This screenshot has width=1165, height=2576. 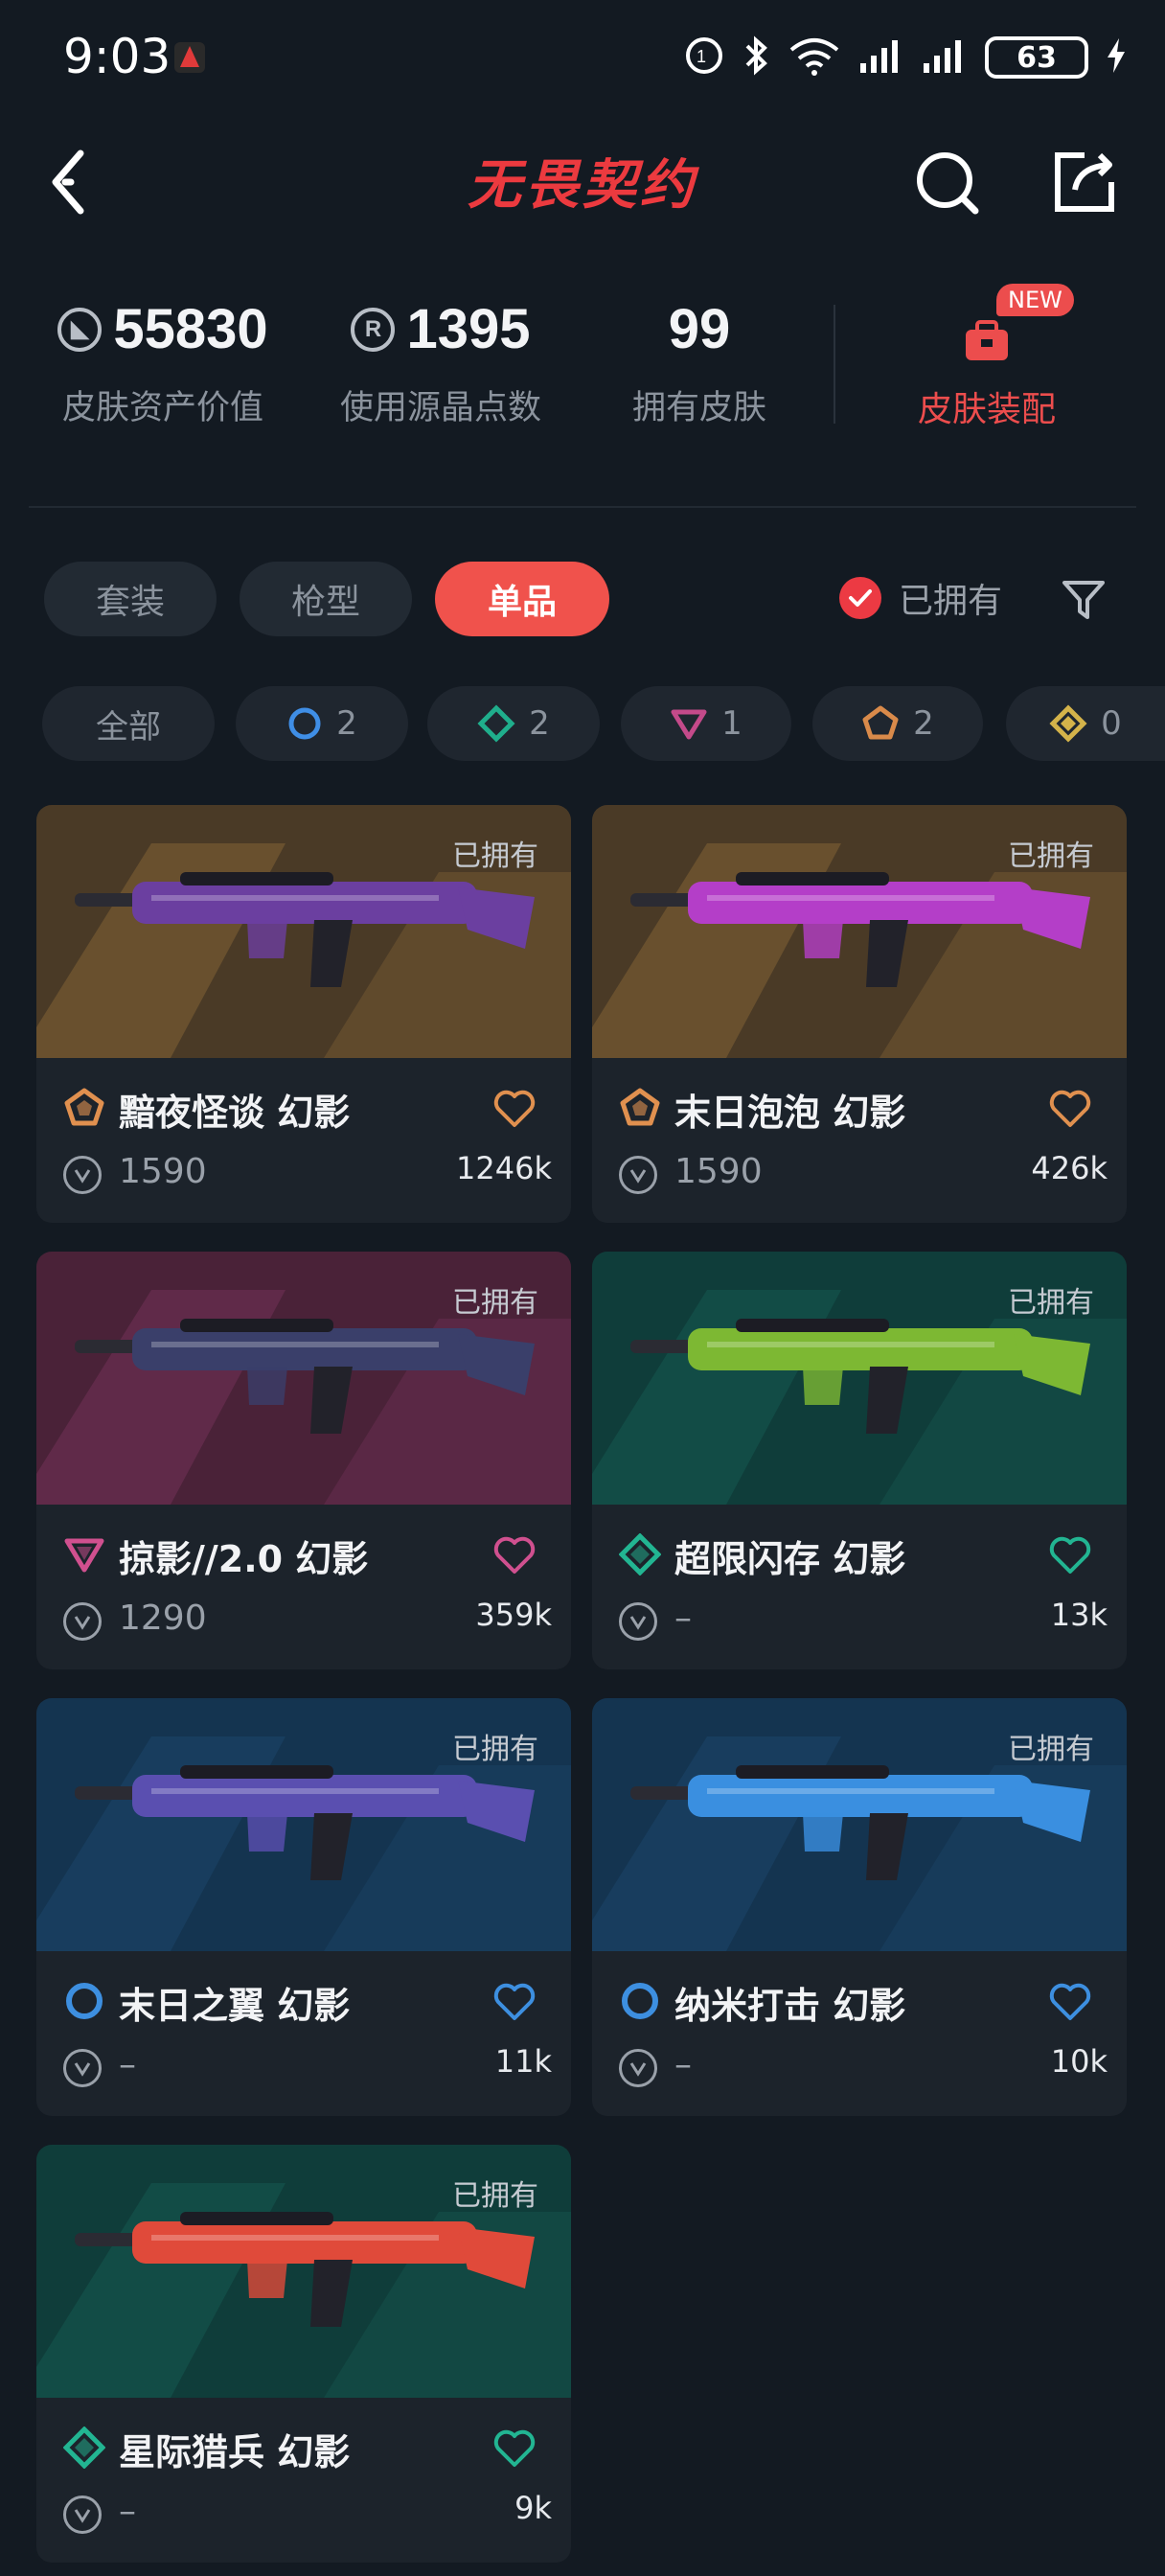 What do you see at coordinates (790, 2006) in the screenshot?
I see `skin-name: 纳米打击 幻影` at bounding box center [790, 2006].